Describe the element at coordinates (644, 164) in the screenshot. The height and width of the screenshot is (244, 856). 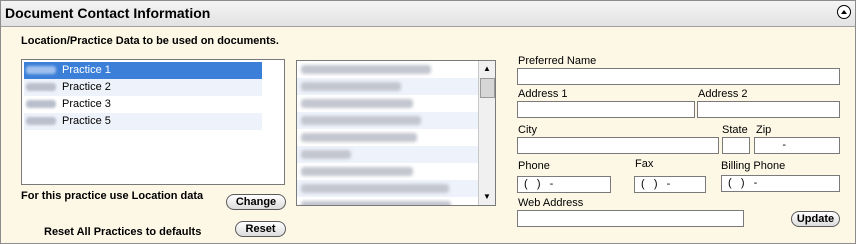
I see `fax-label: Fax` at that location.